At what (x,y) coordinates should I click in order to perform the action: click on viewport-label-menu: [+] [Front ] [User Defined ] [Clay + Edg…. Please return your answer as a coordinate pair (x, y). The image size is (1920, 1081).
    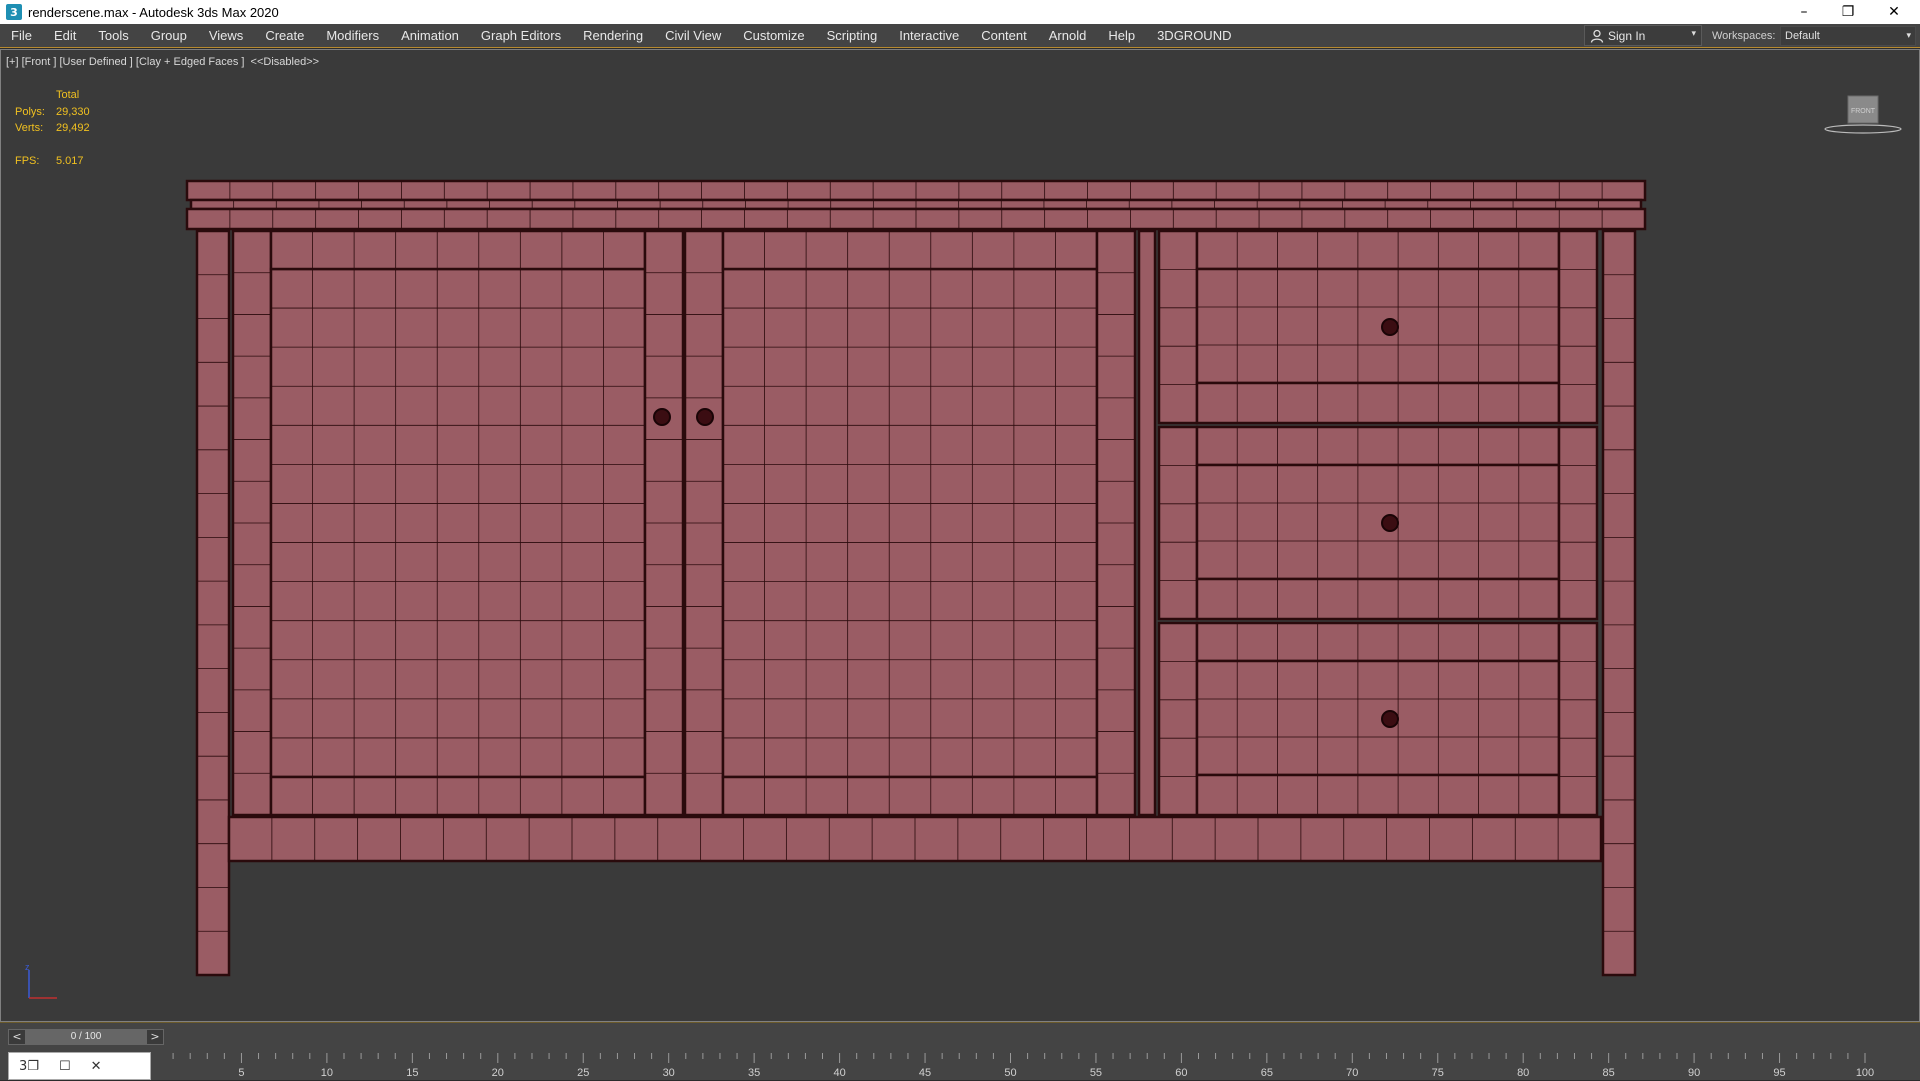
    Looking at the image, I should click on (162, 62).